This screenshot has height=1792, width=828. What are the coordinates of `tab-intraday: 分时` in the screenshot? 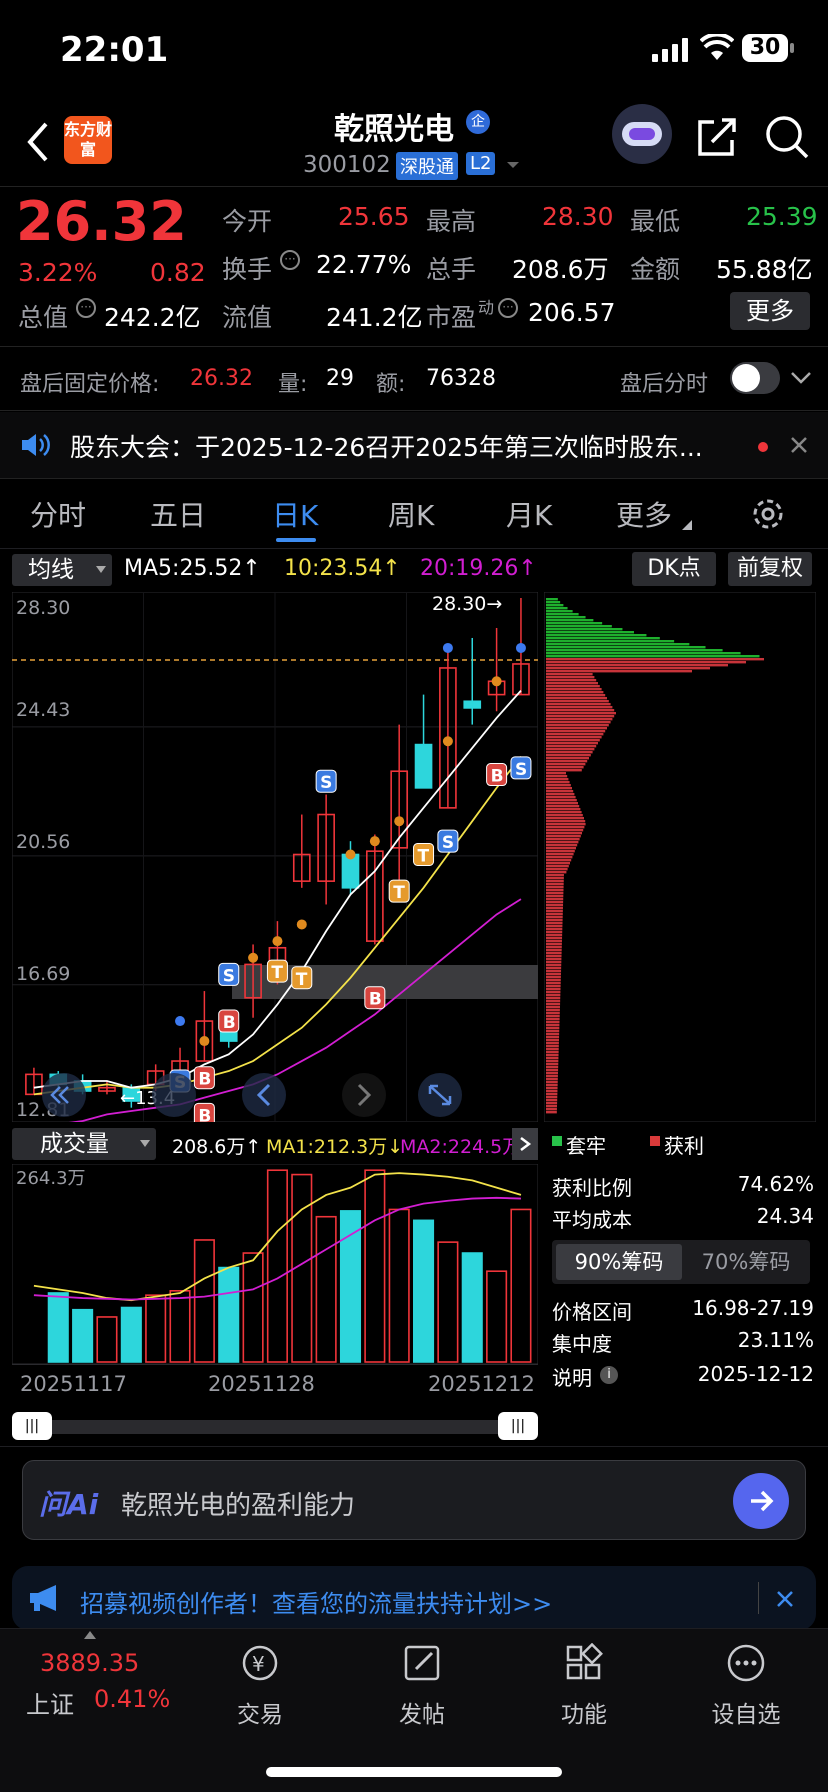 It's located at (58, 514).